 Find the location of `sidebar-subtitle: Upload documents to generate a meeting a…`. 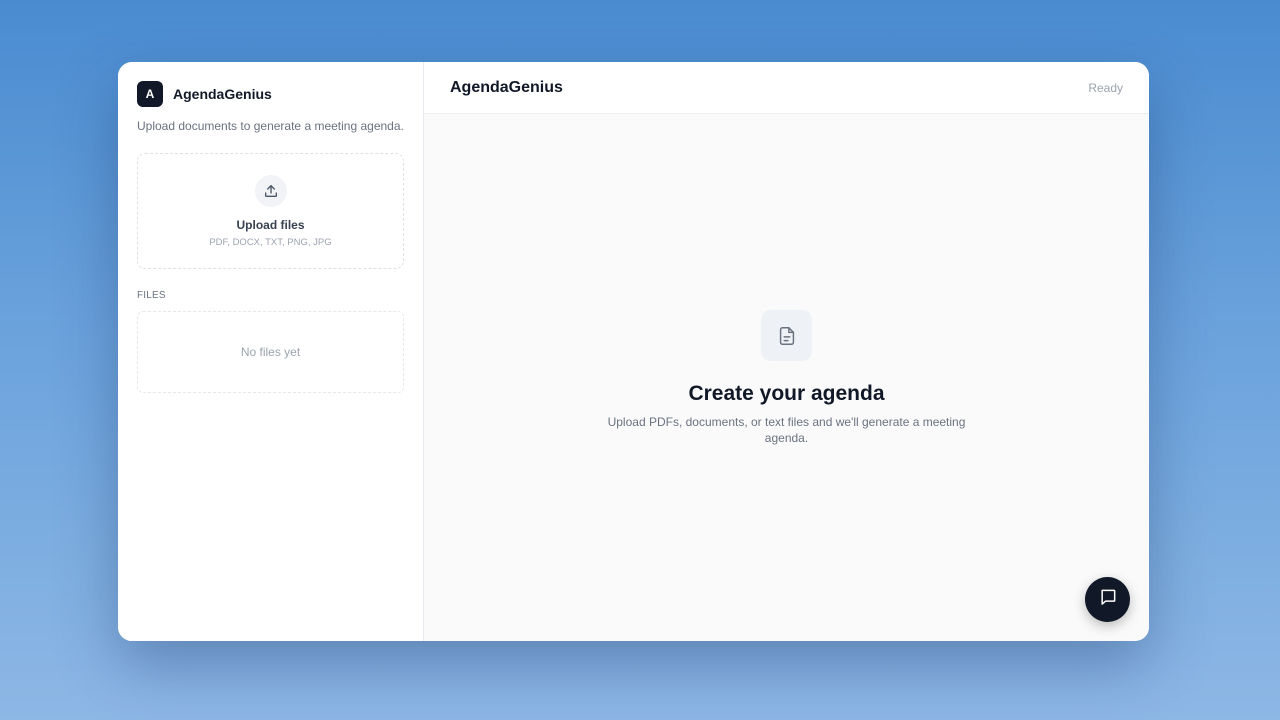

sidebar-subtitle: Upload documents to generate a meeting a… is located at coordinates (270, 126).